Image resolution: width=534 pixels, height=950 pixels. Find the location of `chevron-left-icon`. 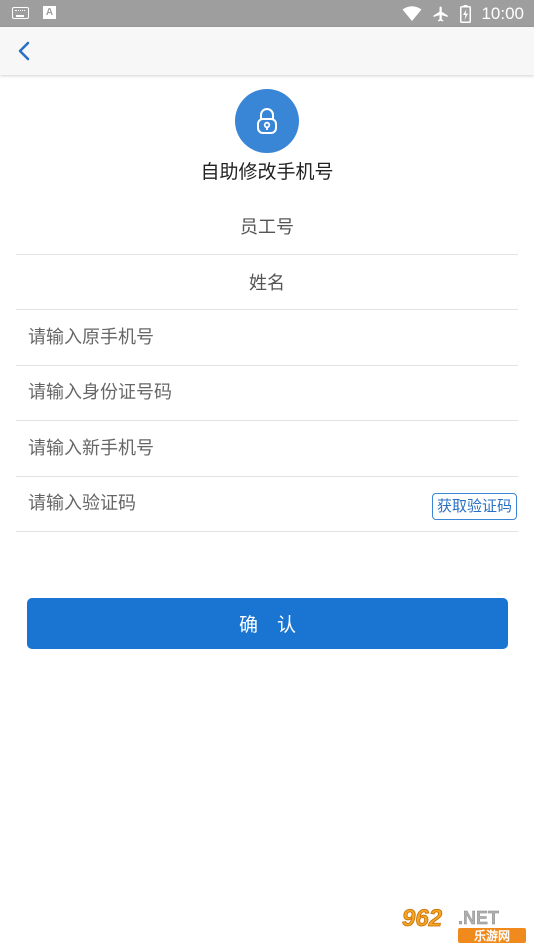

chevron-left-icon is located at coordinates (24, 51).